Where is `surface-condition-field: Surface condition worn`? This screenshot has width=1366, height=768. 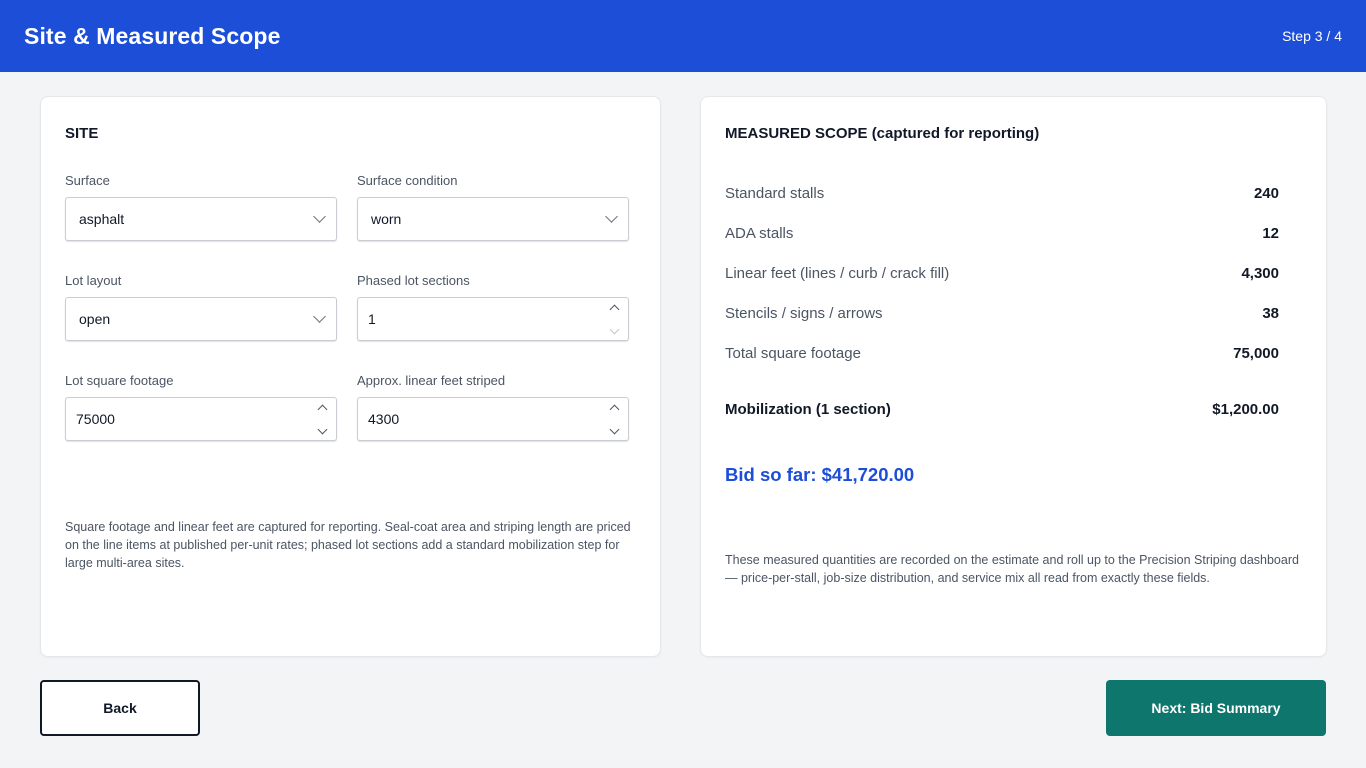
surface-condition-field: Surface condition worn is located at coordinates (493, 207).